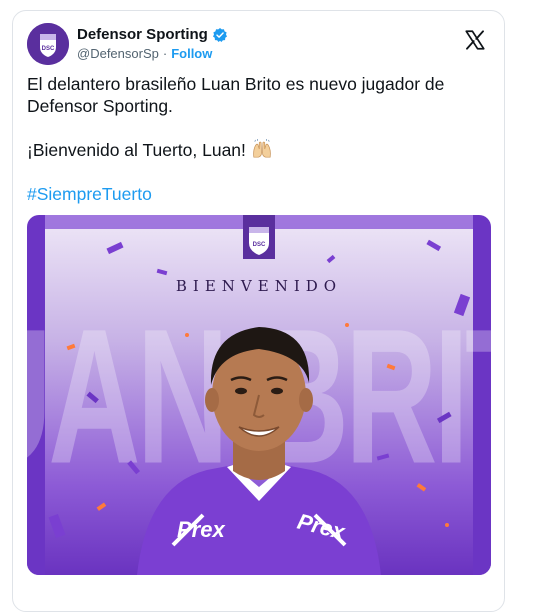 The width and height of the screenshot is (556, 612). What do you see at coordinates (89, 194) in the screenshot?
I see `hashtag-link: #SiempreTuerto` at bounding box center [89, 194].